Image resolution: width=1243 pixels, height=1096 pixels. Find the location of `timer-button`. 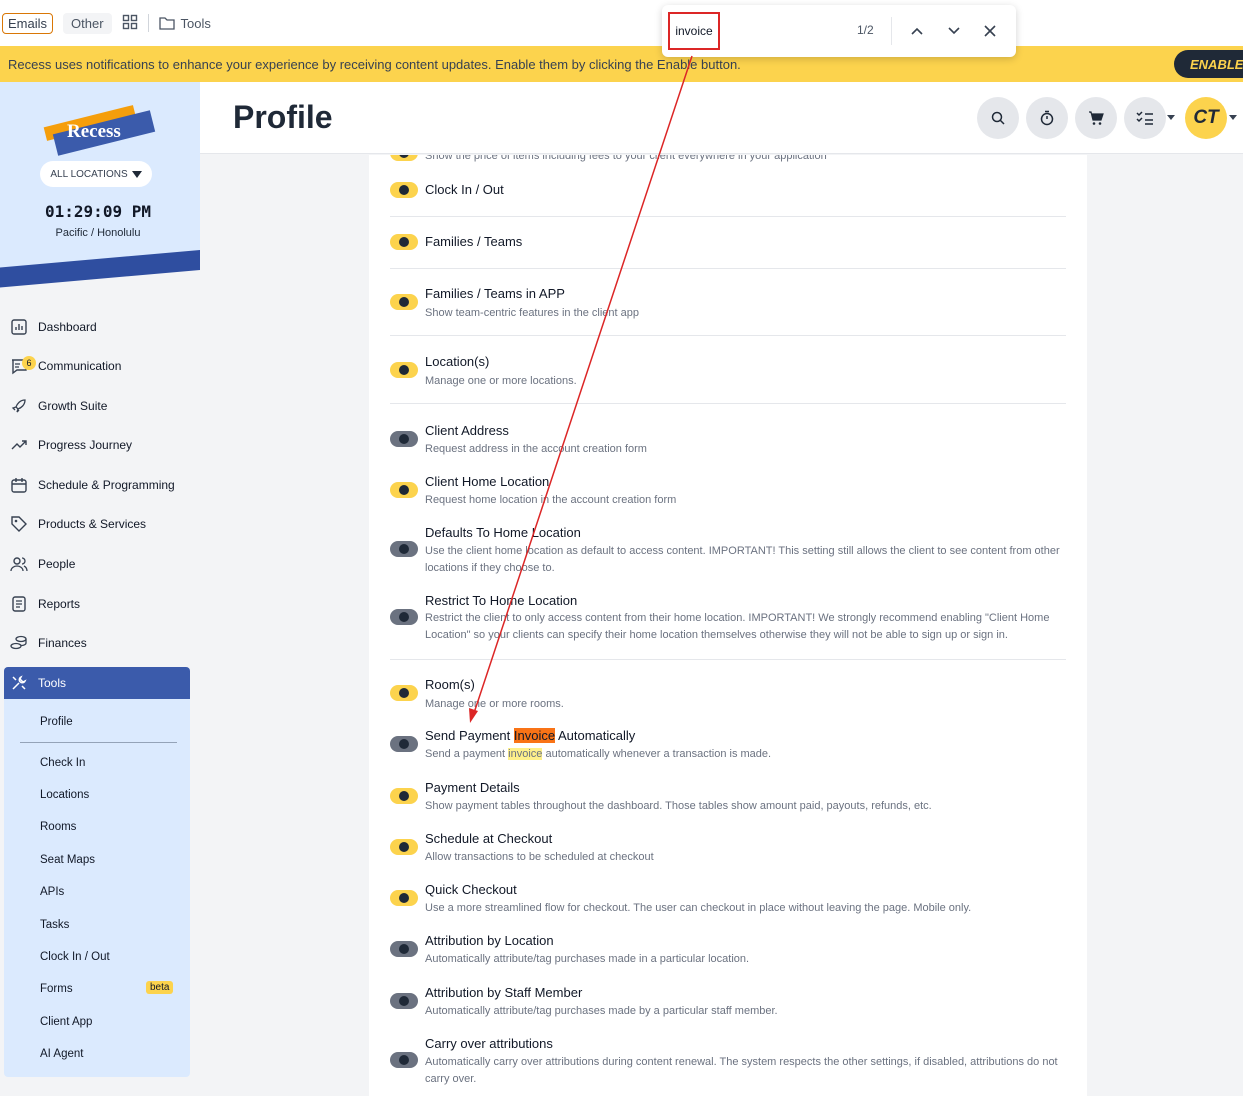

timer-button is located at coordinates (1047, 118).